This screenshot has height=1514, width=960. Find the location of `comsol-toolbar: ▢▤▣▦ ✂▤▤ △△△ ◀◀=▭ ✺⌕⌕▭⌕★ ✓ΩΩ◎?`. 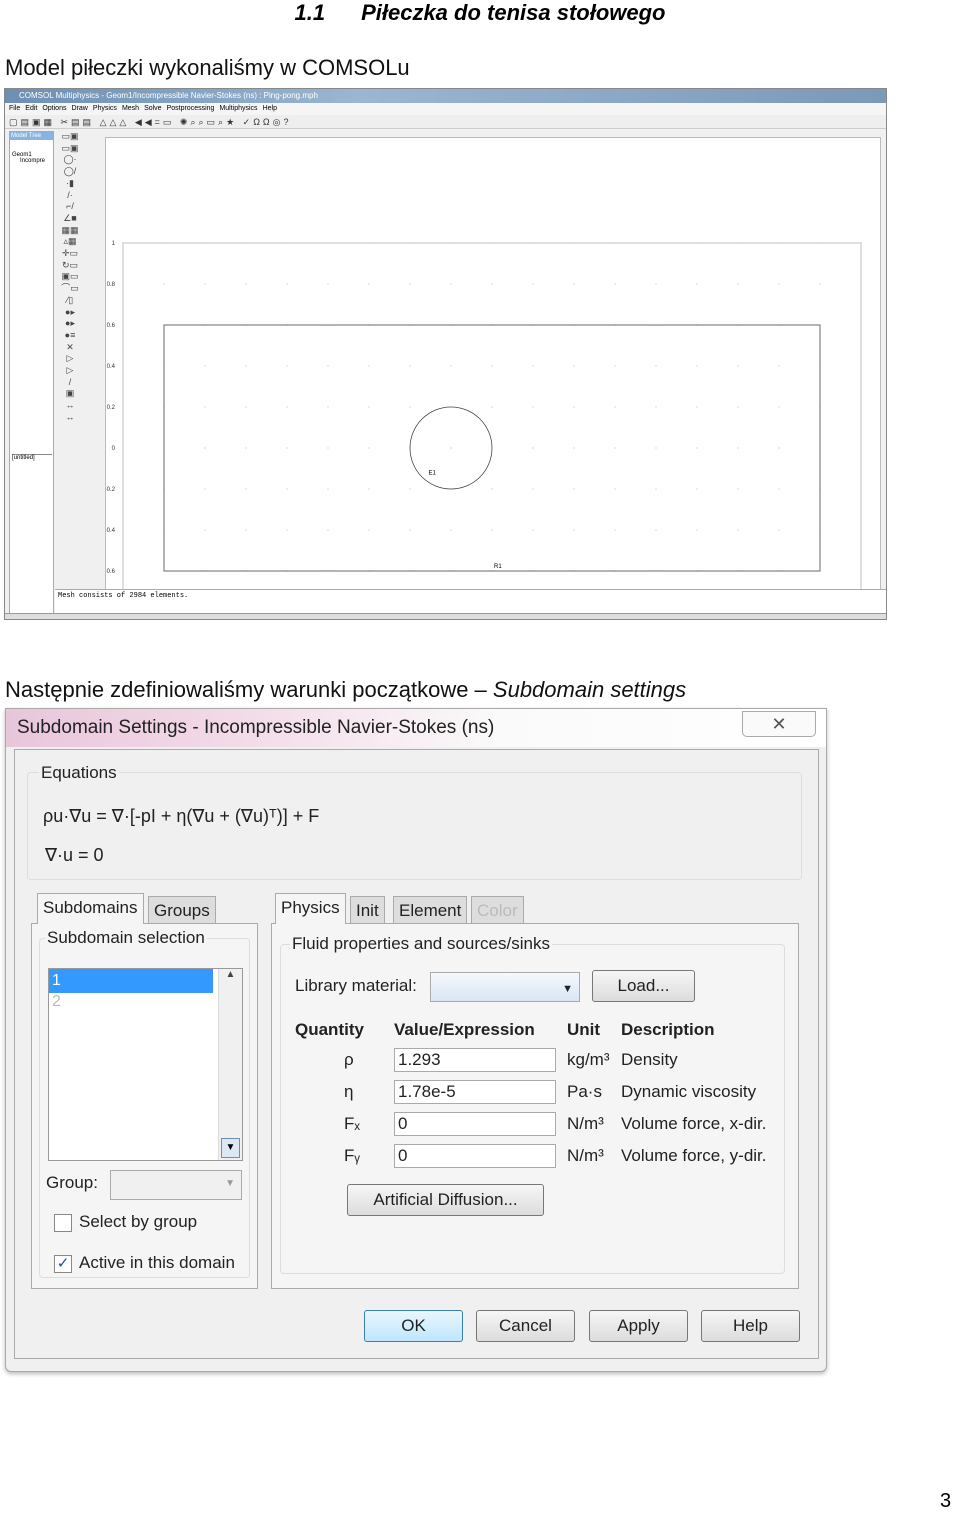

comsol-toolbar: ▢▤▣▦ ✂▤▤ △△△ ◀◀=▭ ✺⌕⌕▭⌕★ ✓ΩΩ◎? is located at coordinates (445, 122).